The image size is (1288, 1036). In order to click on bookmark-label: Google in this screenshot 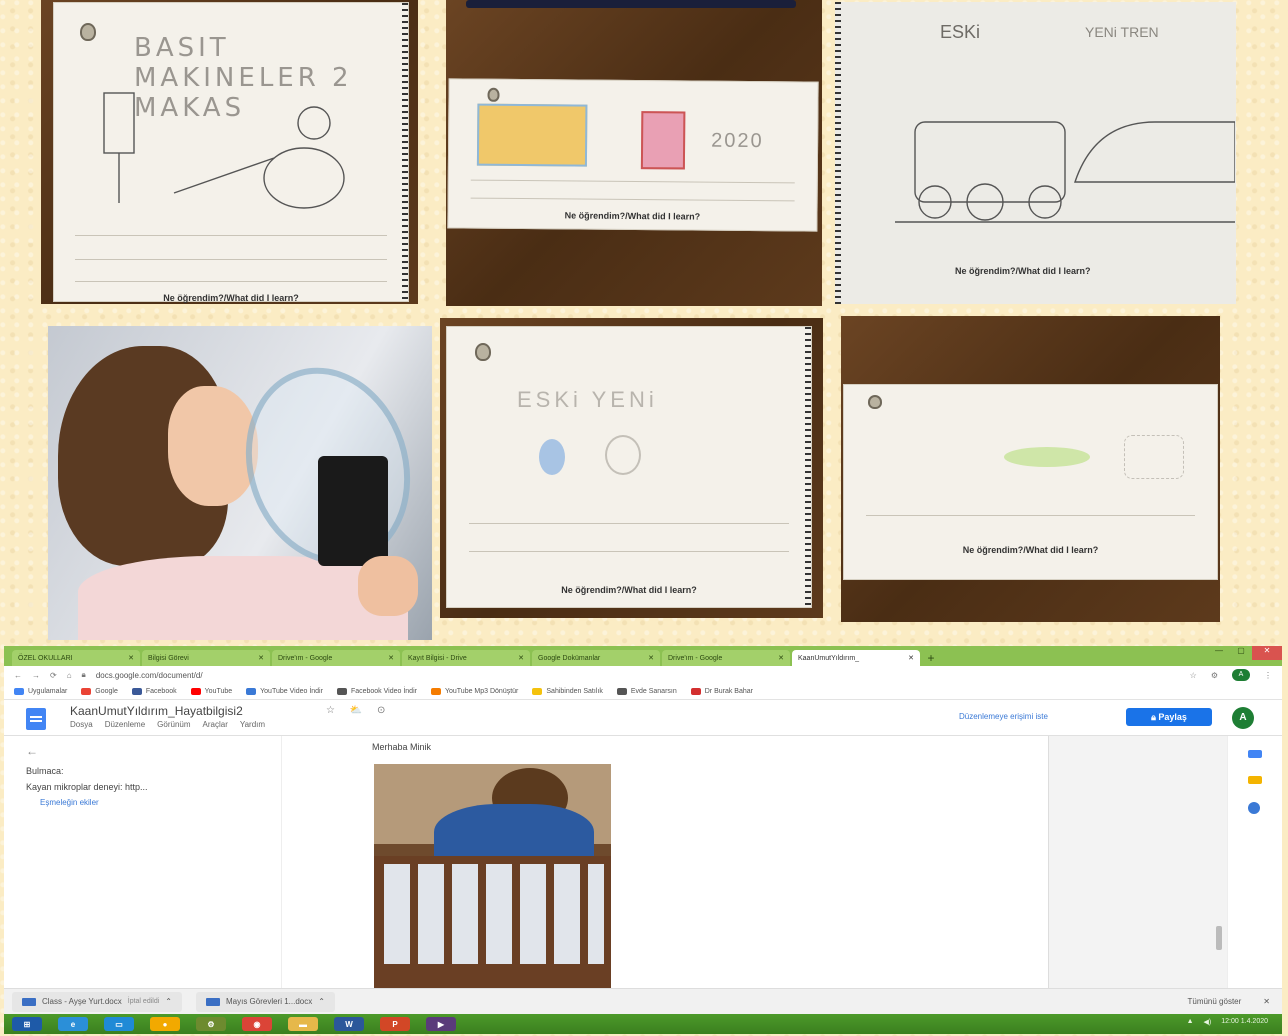, I will do `click(106, 691)`.